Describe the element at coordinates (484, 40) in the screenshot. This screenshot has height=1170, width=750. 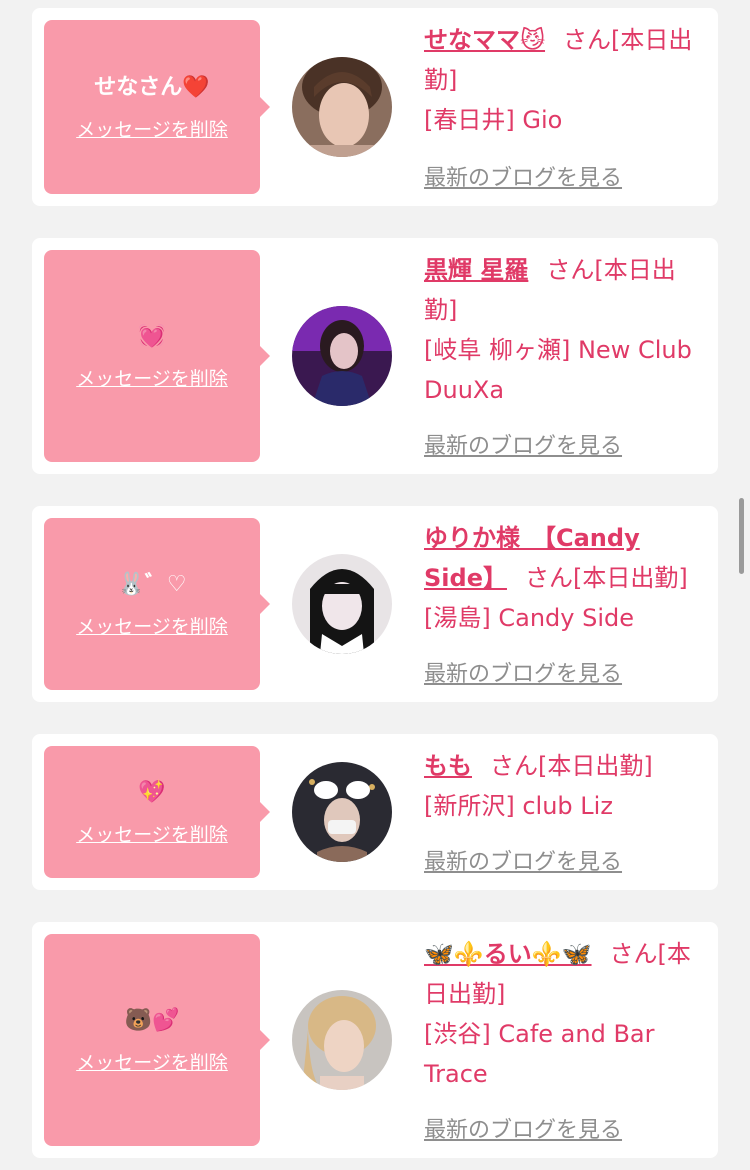
I see `cast-name-link: せなママ😼` at that location.